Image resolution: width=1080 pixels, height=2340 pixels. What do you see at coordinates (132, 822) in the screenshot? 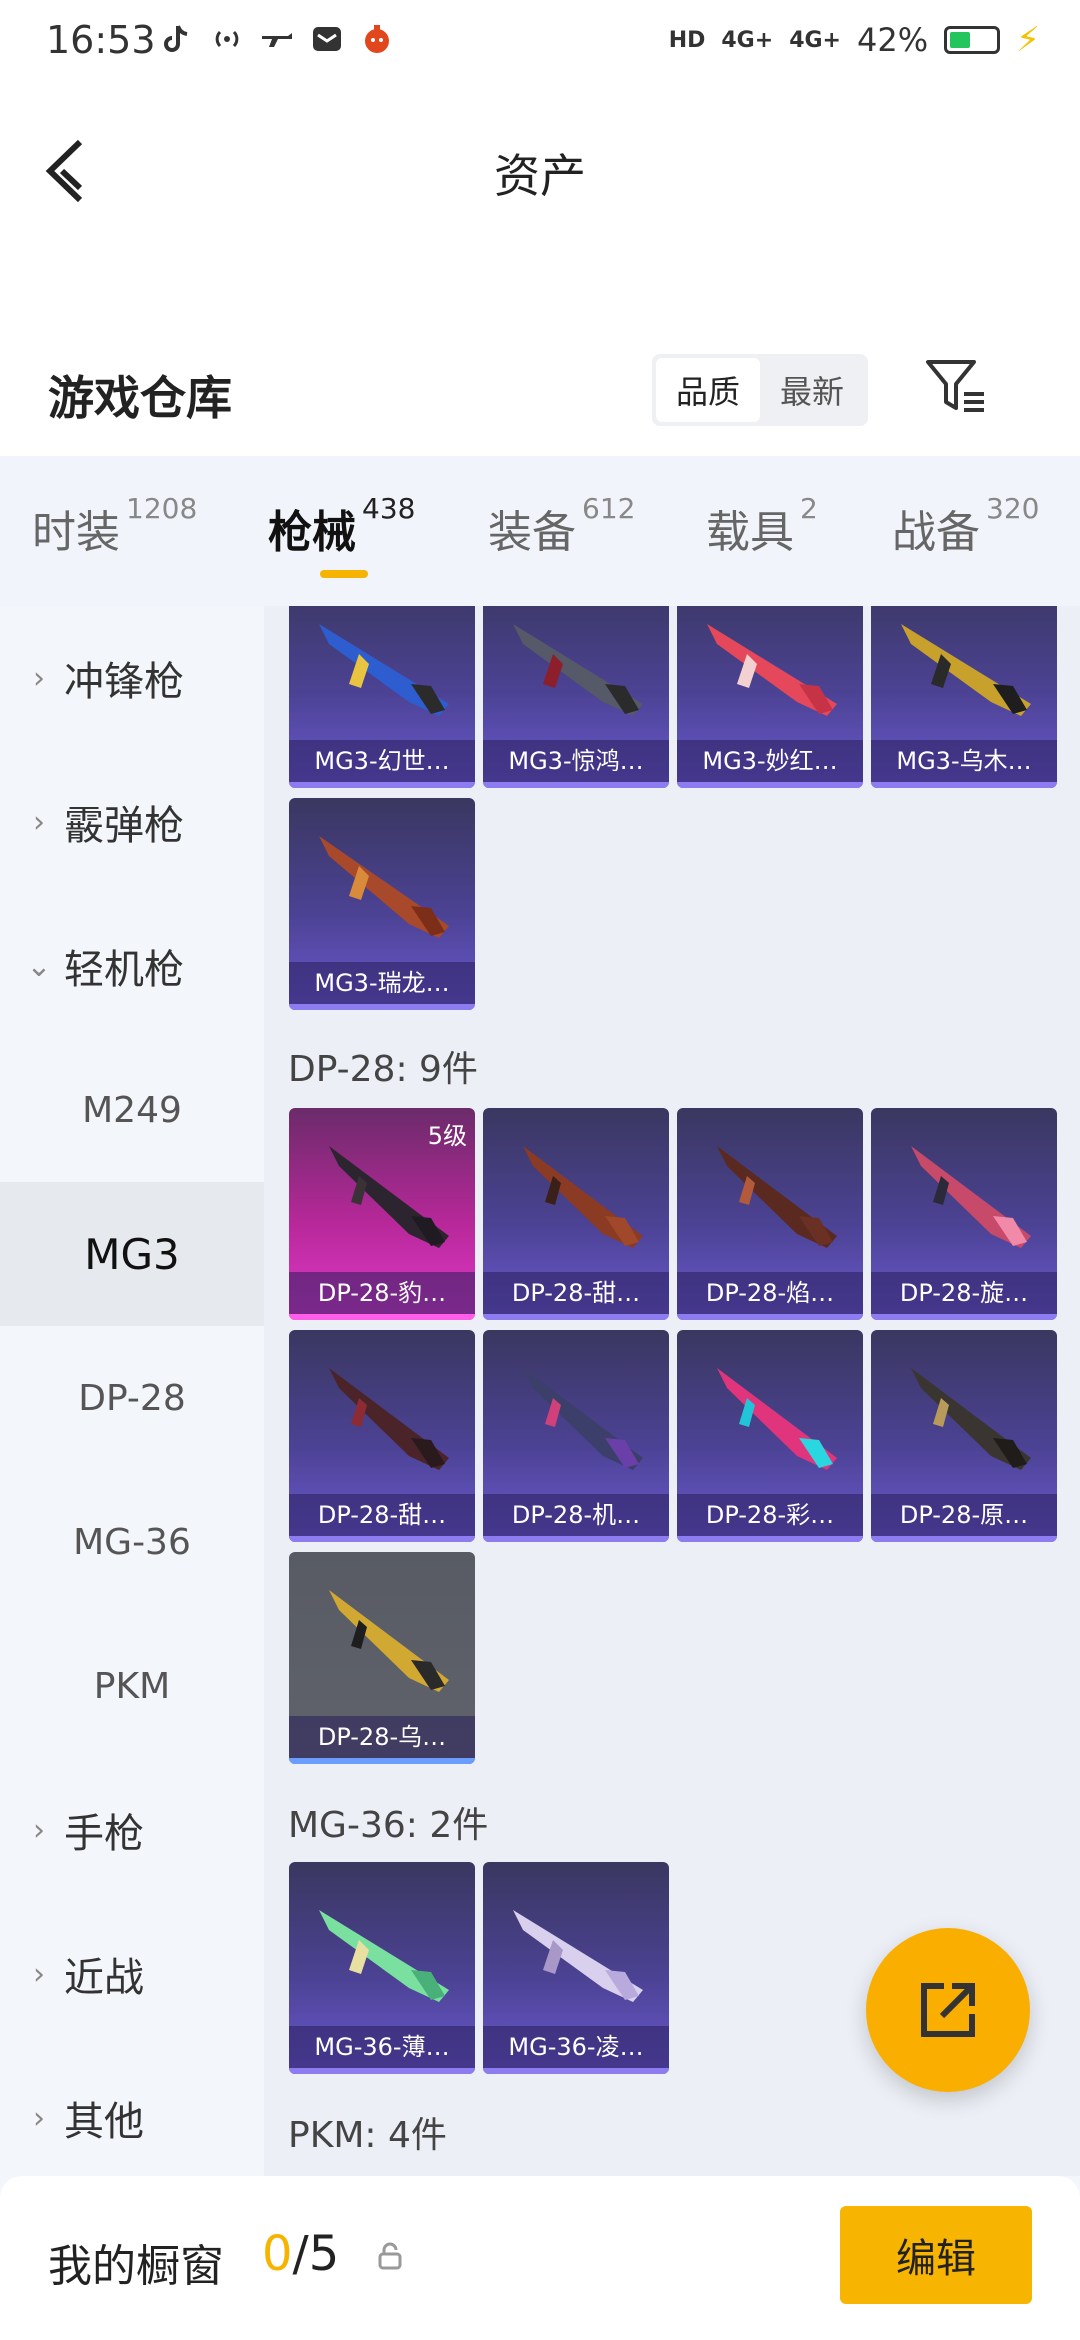
I see `sidebar-item-shotgun: › 霰弹枪` at bounding box center [132, 822].